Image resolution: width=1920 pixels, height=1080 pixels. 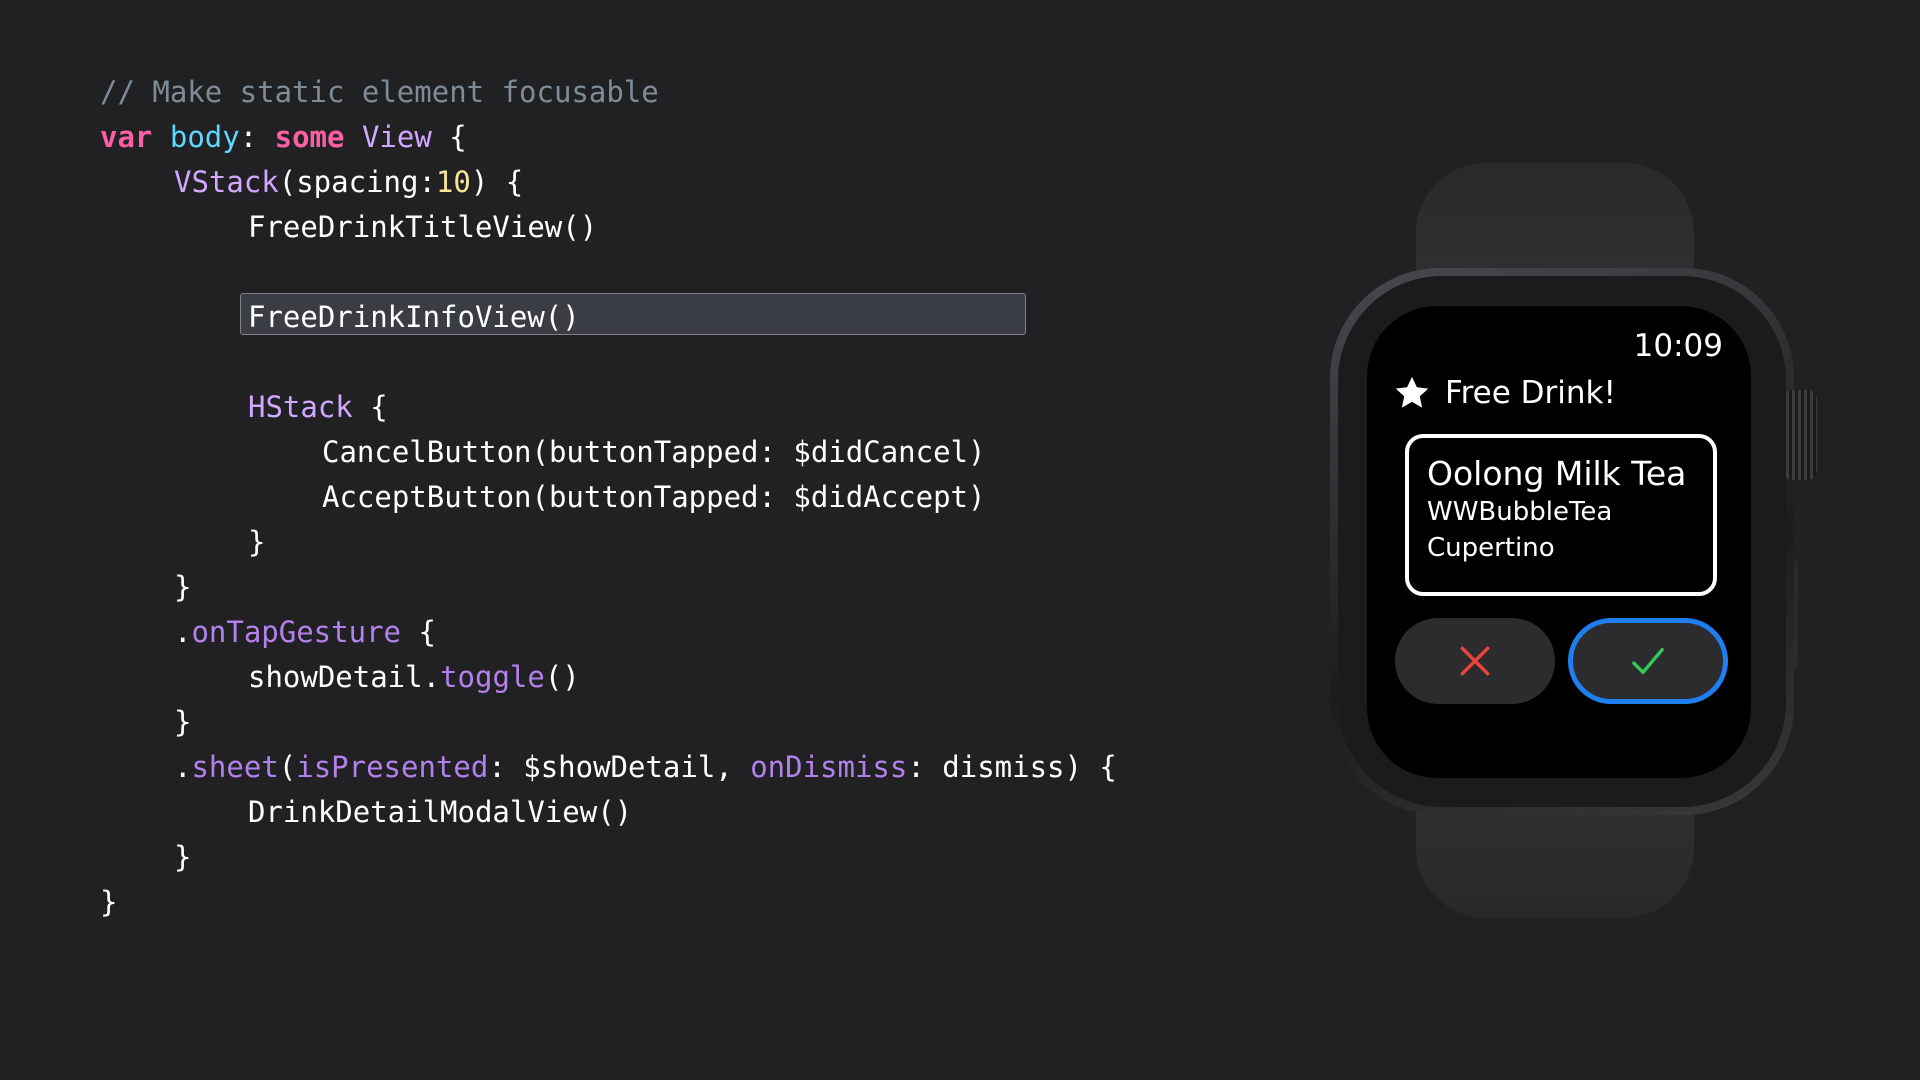 I want to click on method-ontapgesture: onTapGesture, so click(x=296, y=632).